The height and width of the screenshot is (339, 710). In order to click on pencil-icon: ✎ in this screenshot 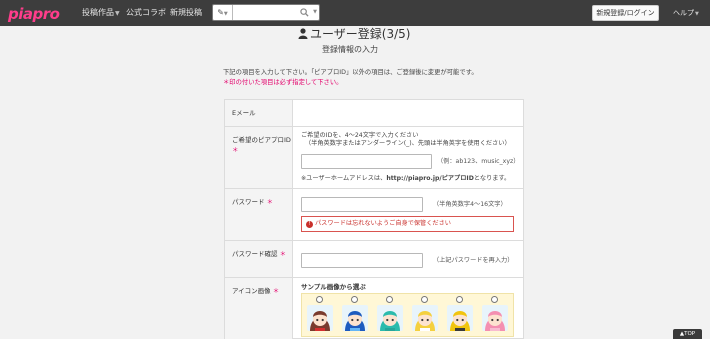, I will do `click(220, 12)`.